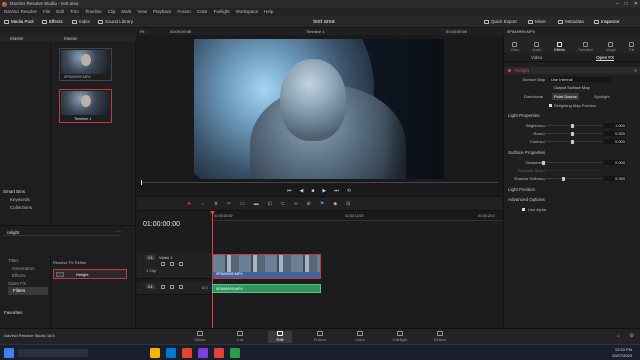  Describe the element at coordinates (26, 208) in the screenshot. I see `smart-bin-collections: Collections` at that location.